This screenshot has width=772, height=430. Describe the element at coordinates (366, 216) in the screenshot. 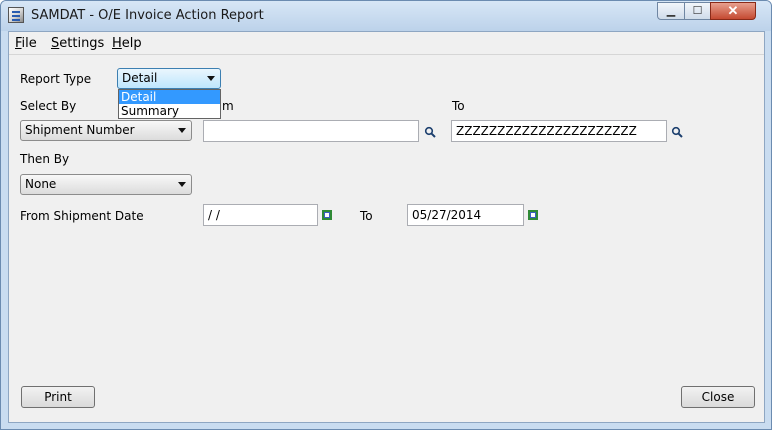

I see `date-to-label: To` at that location.